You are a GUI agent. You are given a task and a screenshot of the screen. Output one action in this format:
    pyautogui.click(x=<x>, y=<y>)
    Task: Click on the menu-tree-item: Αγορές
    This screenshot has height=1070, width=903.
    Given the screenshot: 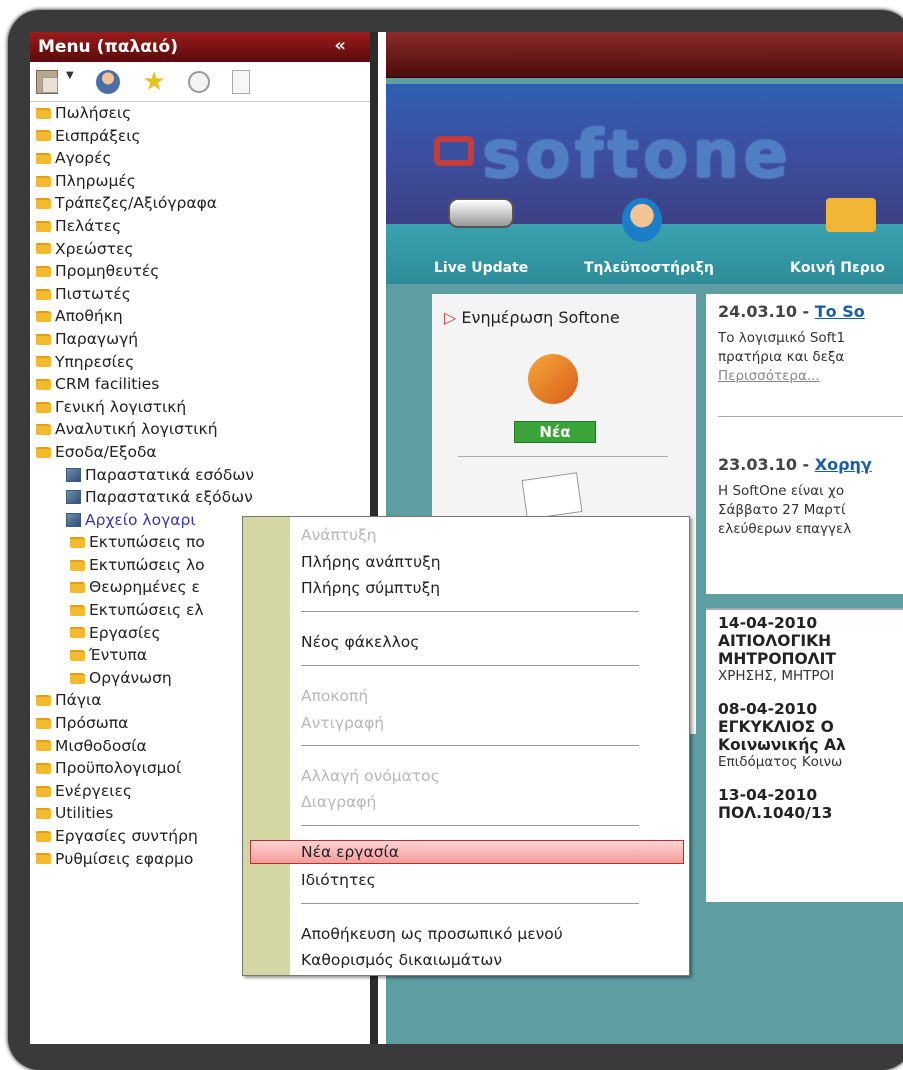 What is the action you would take?
    pyautogui.click(x=203, y=158)
    